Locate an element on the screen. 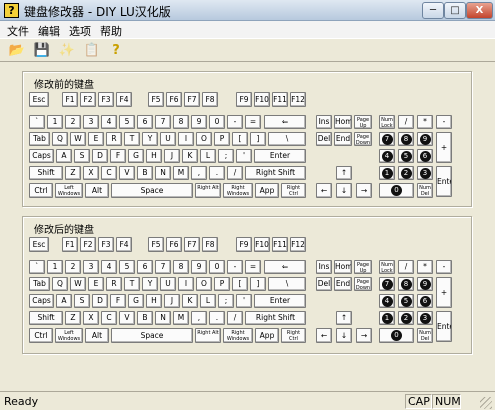  after-key-43: S is located at coordinates (82, 301).